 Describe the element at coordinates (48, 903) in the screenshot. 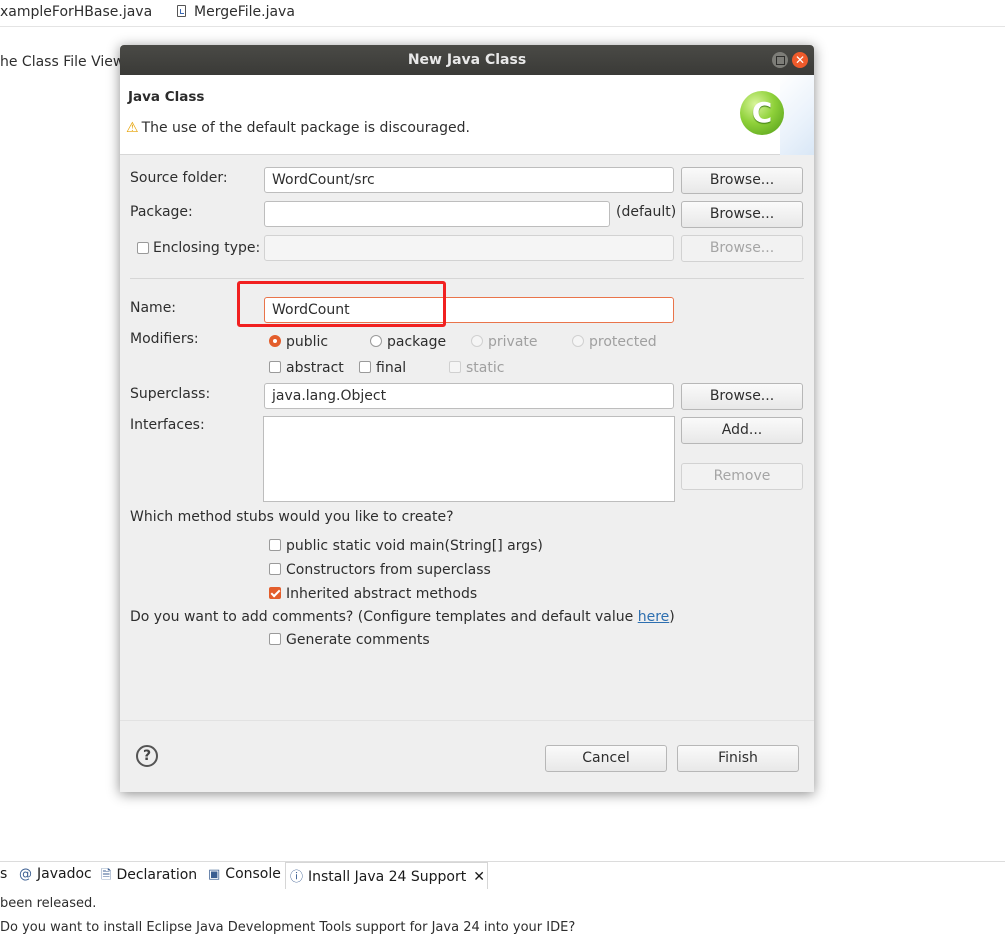

I see `panel-message: been released.` at that location.